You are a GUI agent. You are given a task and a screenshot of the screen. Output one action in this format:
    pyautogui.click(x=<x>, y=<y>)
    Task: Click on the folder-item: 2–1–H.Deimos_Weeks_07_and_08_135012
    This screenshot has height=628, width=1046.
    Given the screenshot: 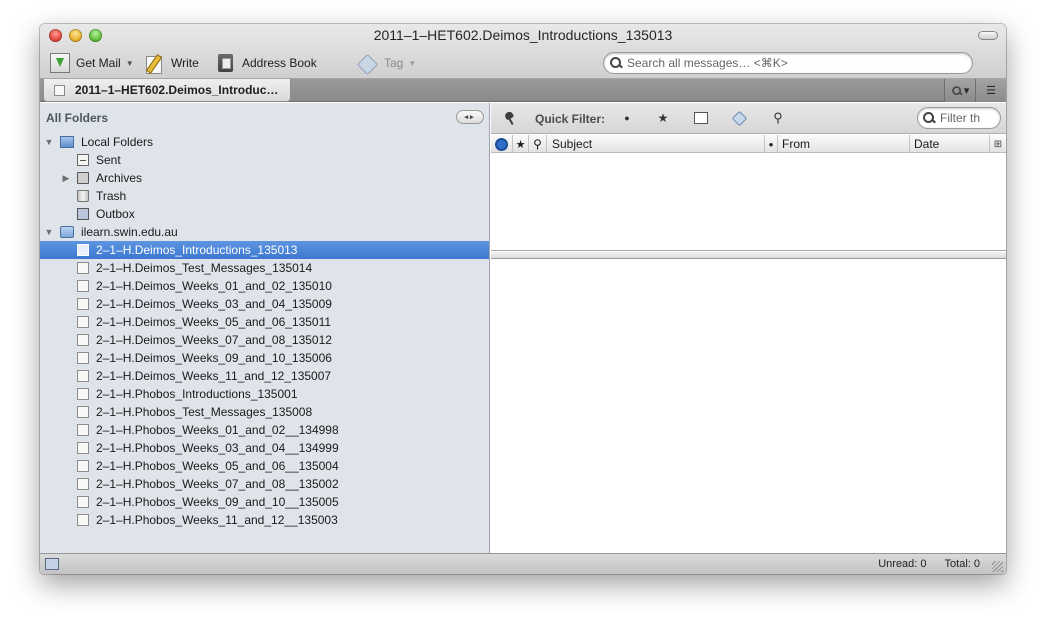 What is the action you would take?
    pyautogui.click(x=264, y=340)
    